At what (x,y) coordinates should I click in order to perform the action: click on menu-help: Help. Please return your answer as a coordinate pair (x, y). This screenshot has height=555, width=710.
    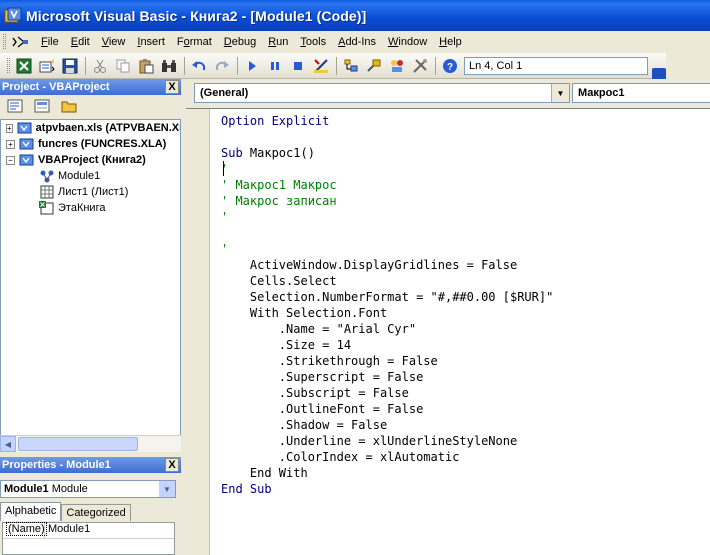
    Looking at the image, I should click on (450, 42).